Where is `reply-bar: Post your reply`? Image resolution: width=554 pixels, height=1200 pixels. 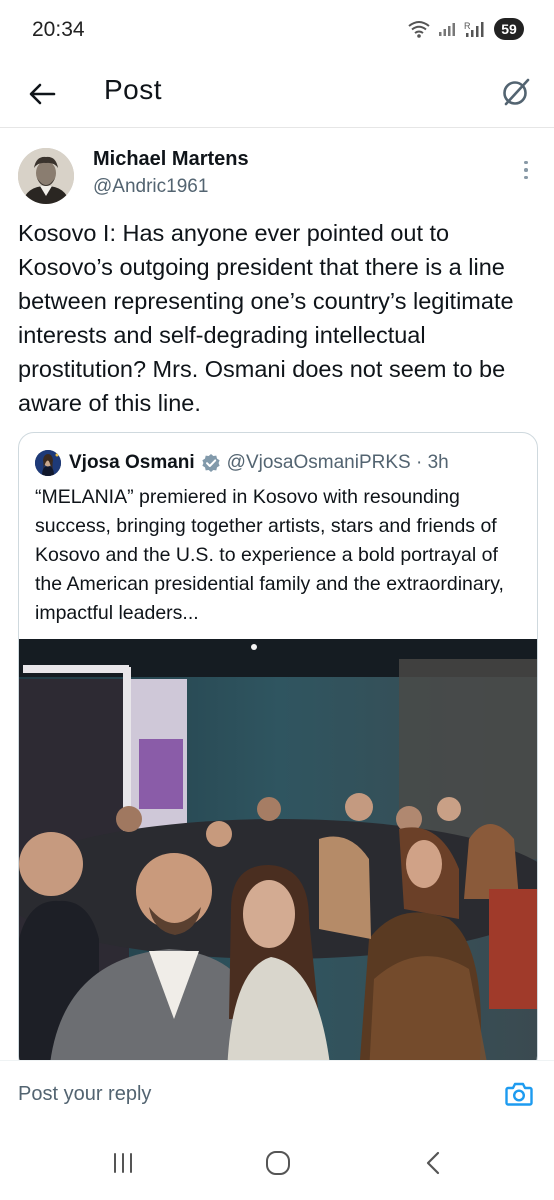
reply-bar: Post your reply is located at coordinates (277, 1092).